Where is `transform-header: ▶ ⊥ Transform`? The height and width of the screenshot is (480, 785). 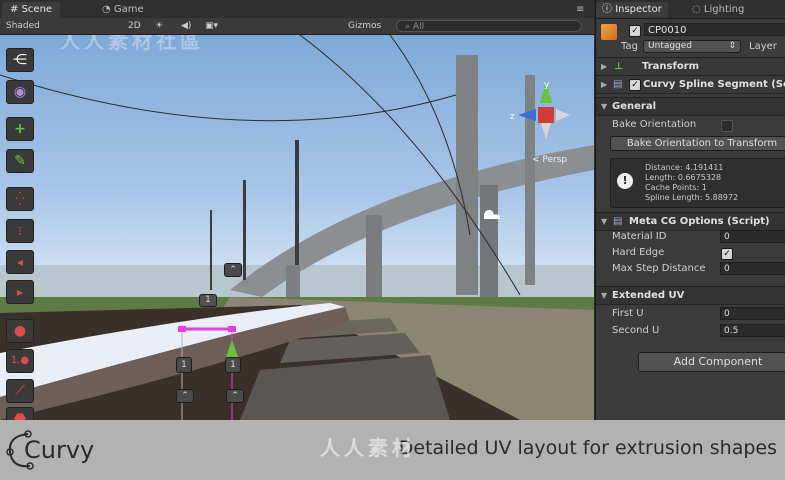 transform-header: ▶ ⊥ Transform is located at coordinates (690, 66).